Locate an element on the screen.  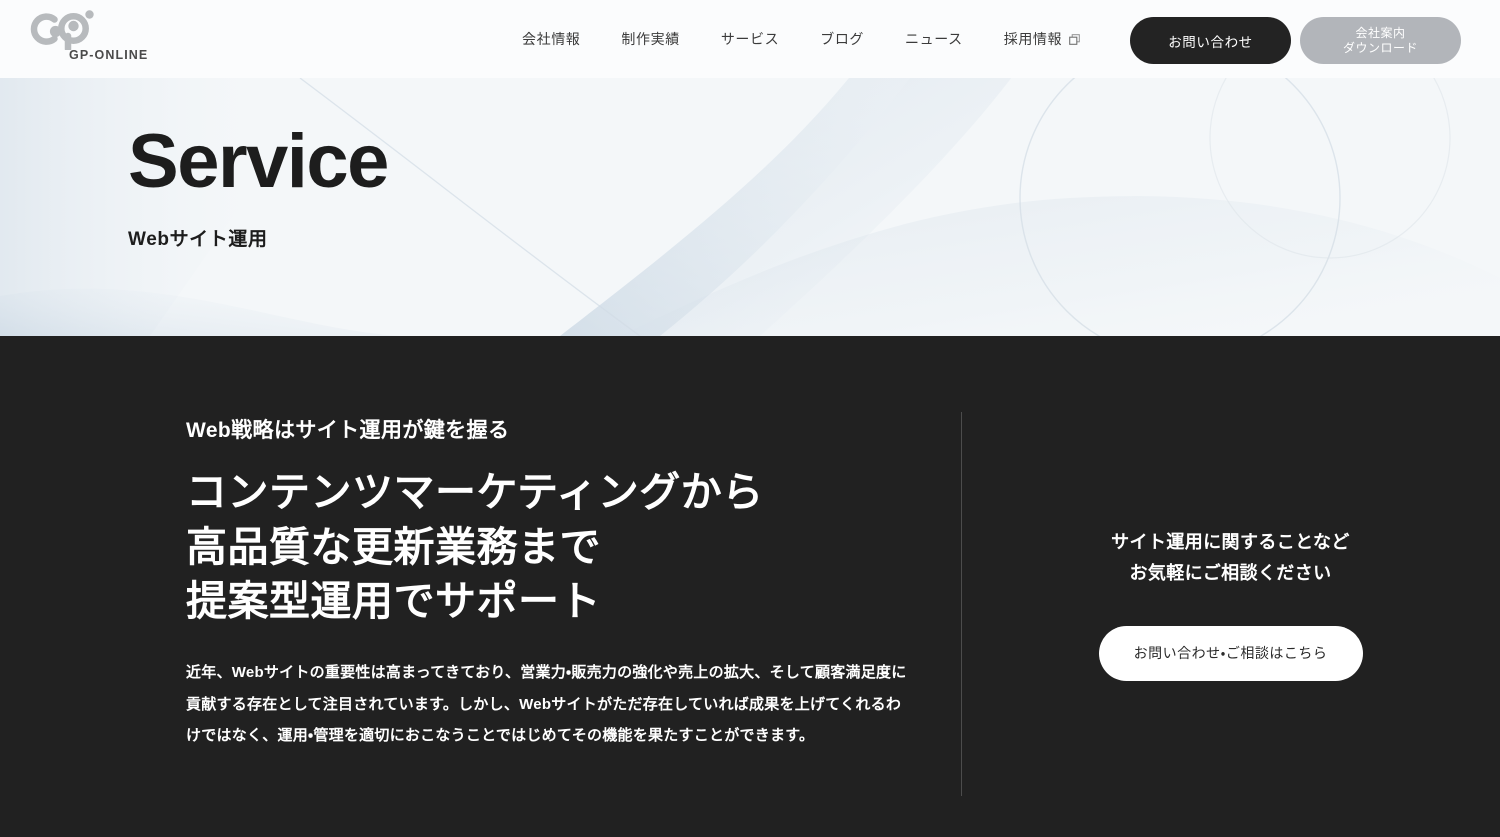
site-logo: GP-ONLINE is located at coordinates (103, 39).